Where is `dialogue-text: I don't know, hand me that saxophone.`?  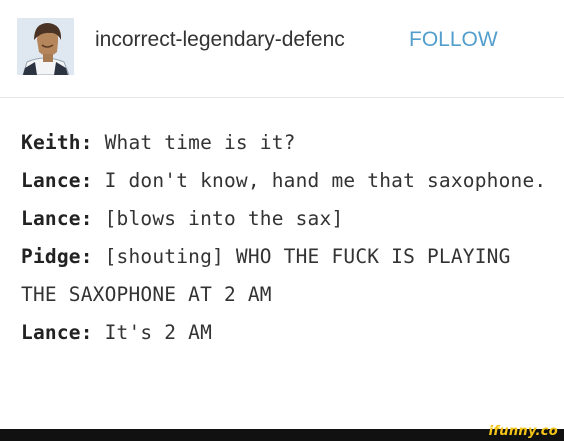 dialogue-text: I don't know, hand me that saxophone. is located at coordinates (319, 180).